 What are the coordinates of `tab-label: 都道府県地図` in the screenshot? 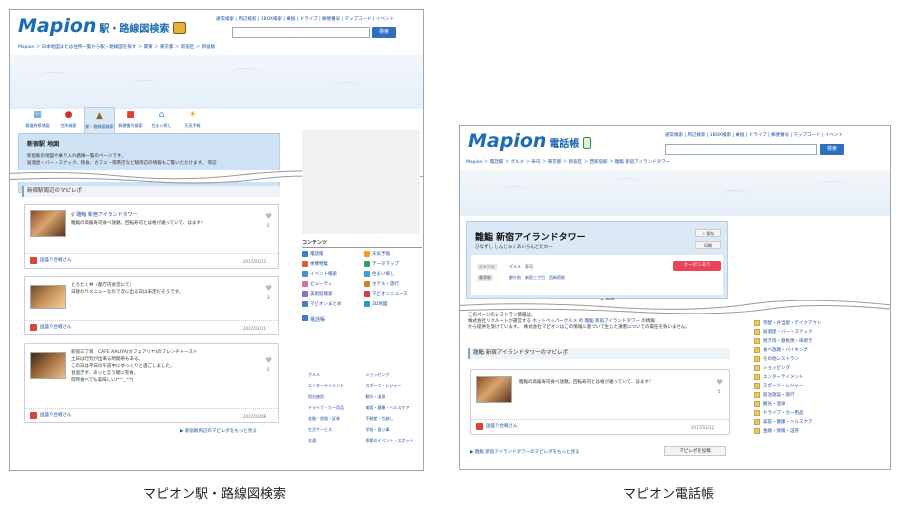 It's located at (37, 125).